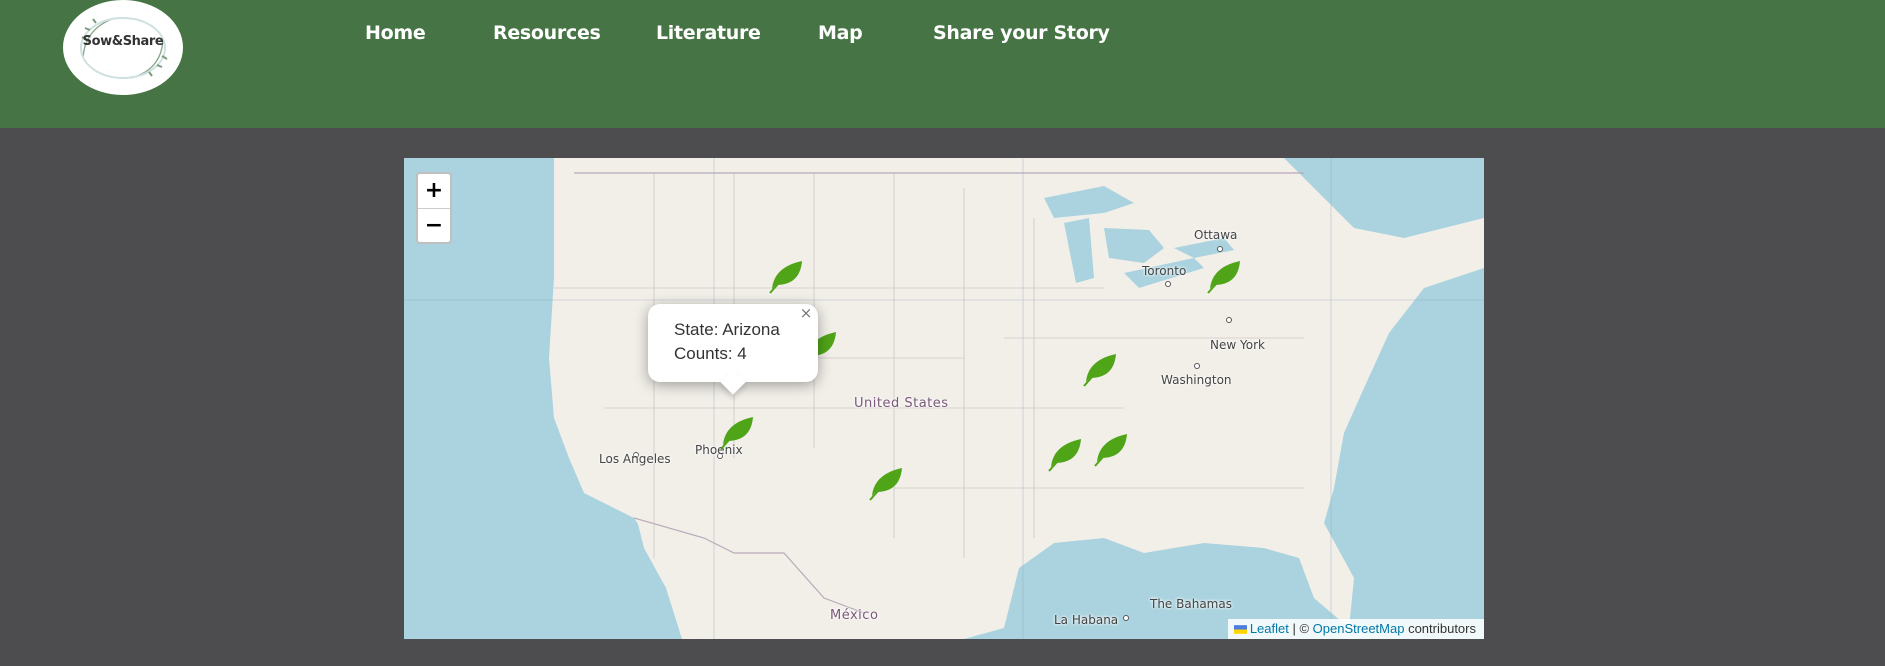  Describe the element at coordinates (1269, 628) in the screenshot. I see `leaflet-link: Leaflet` at that location.